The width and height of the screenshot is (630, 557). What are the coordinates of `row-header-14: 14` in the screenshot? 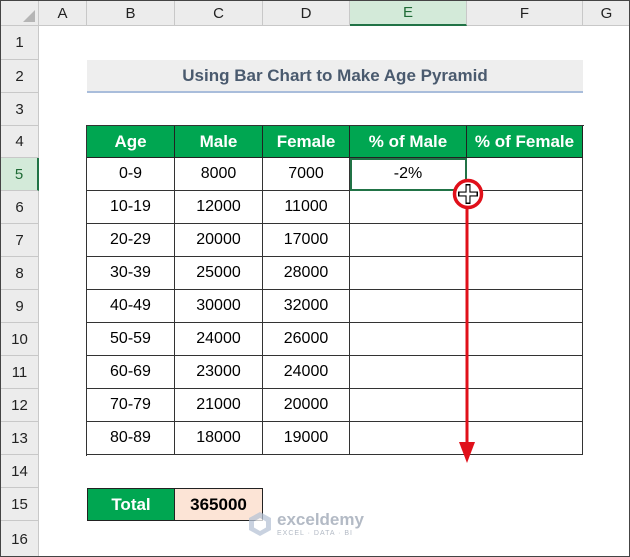 It's located at (20, 471).